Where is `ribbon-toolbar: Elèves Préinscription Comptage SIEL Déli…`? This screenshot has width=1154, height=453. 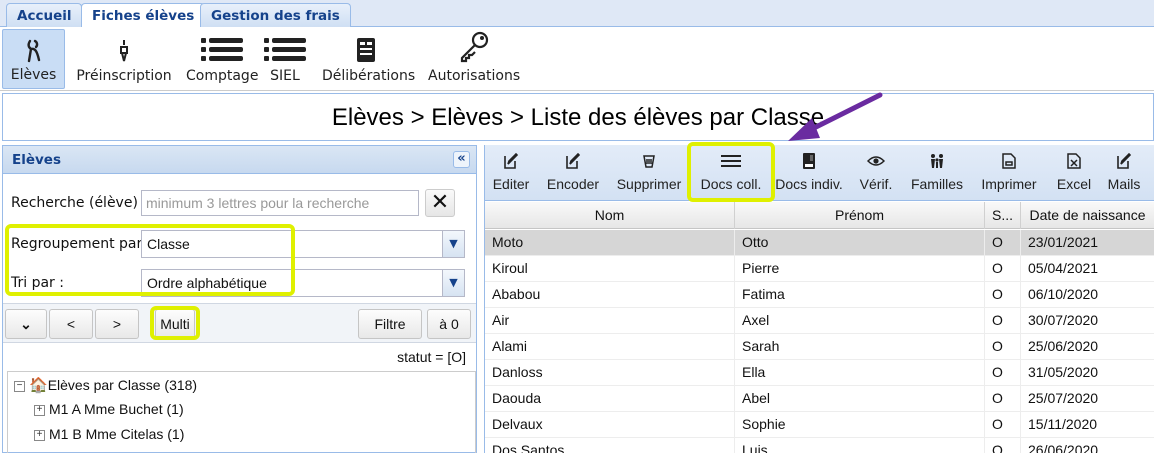
ribbon-toolbar: Elèves Préinscription Comptage SIEL Déli… is located at coordinates (577, 59).